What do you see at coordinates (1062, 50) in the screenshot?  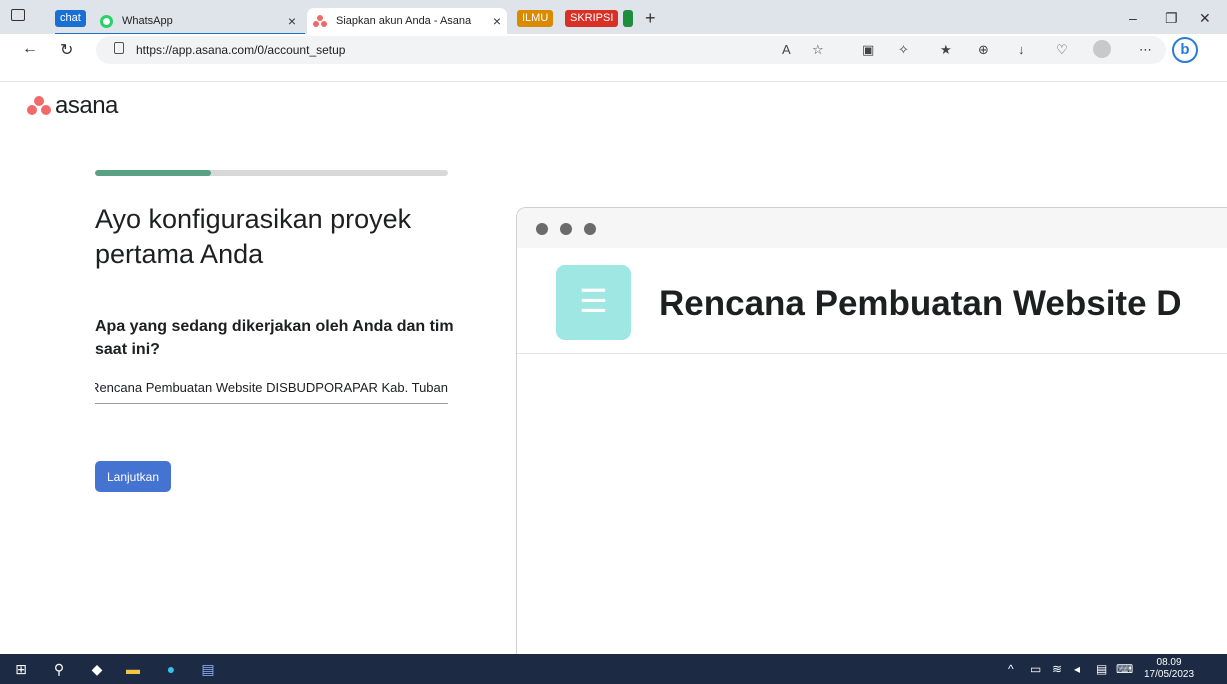 I see `browser-essentials-icon: ♡` at bounding box center [1062, 50].